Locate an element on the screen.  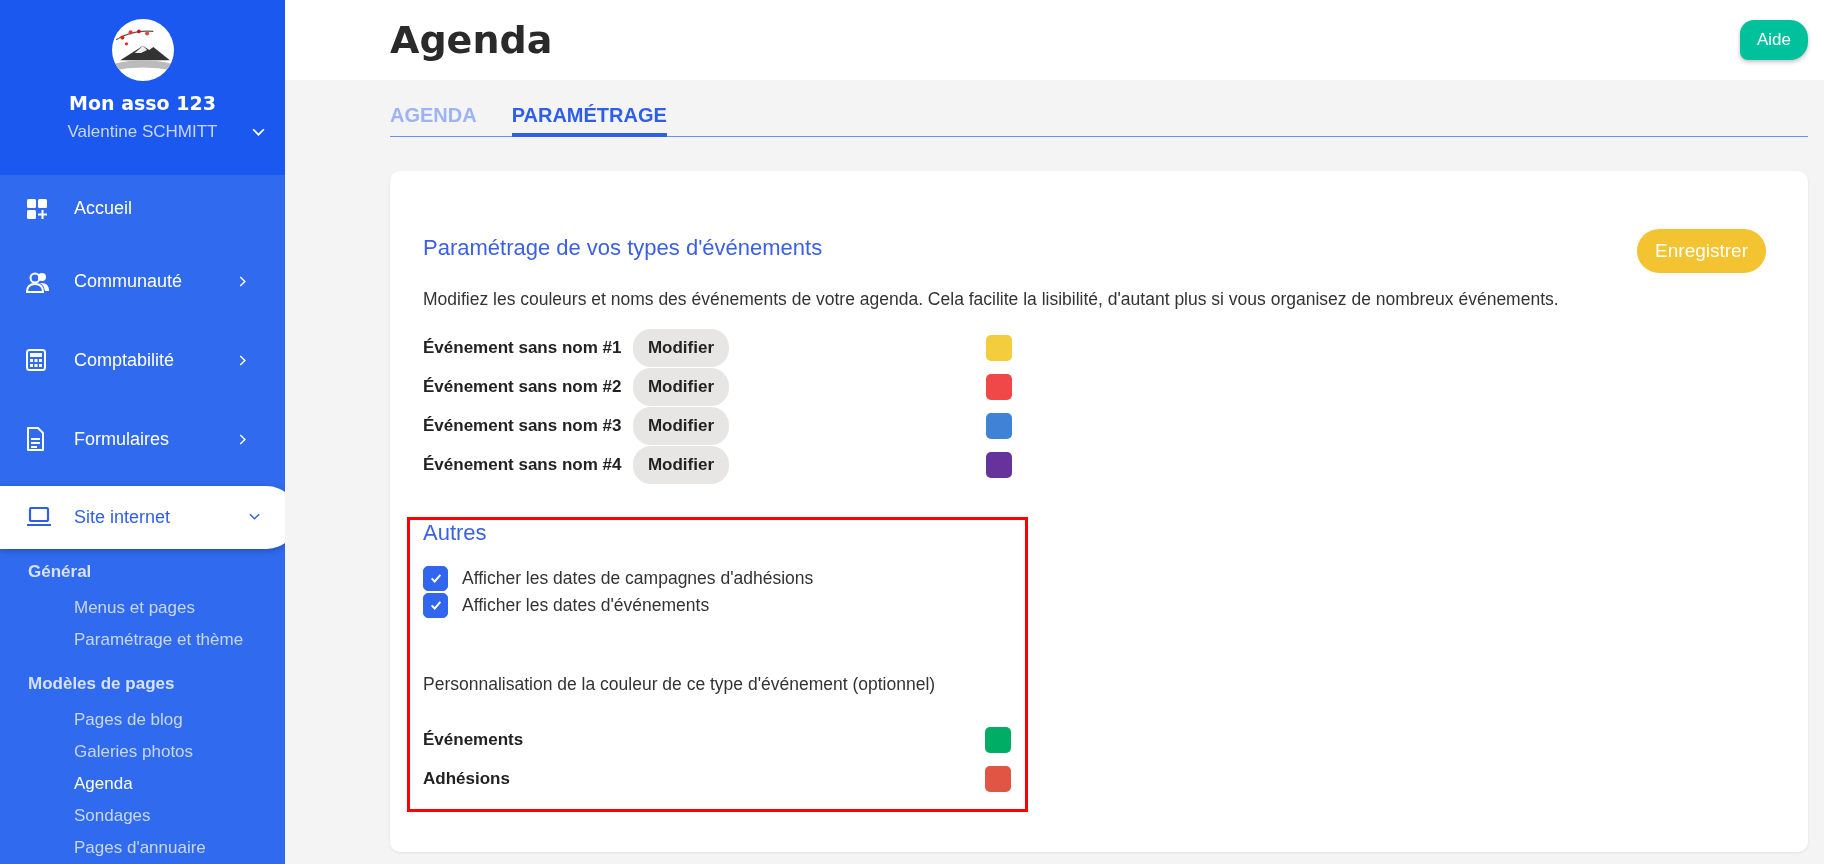
nav-item: Formulaires is located at coordinates (142, 439).